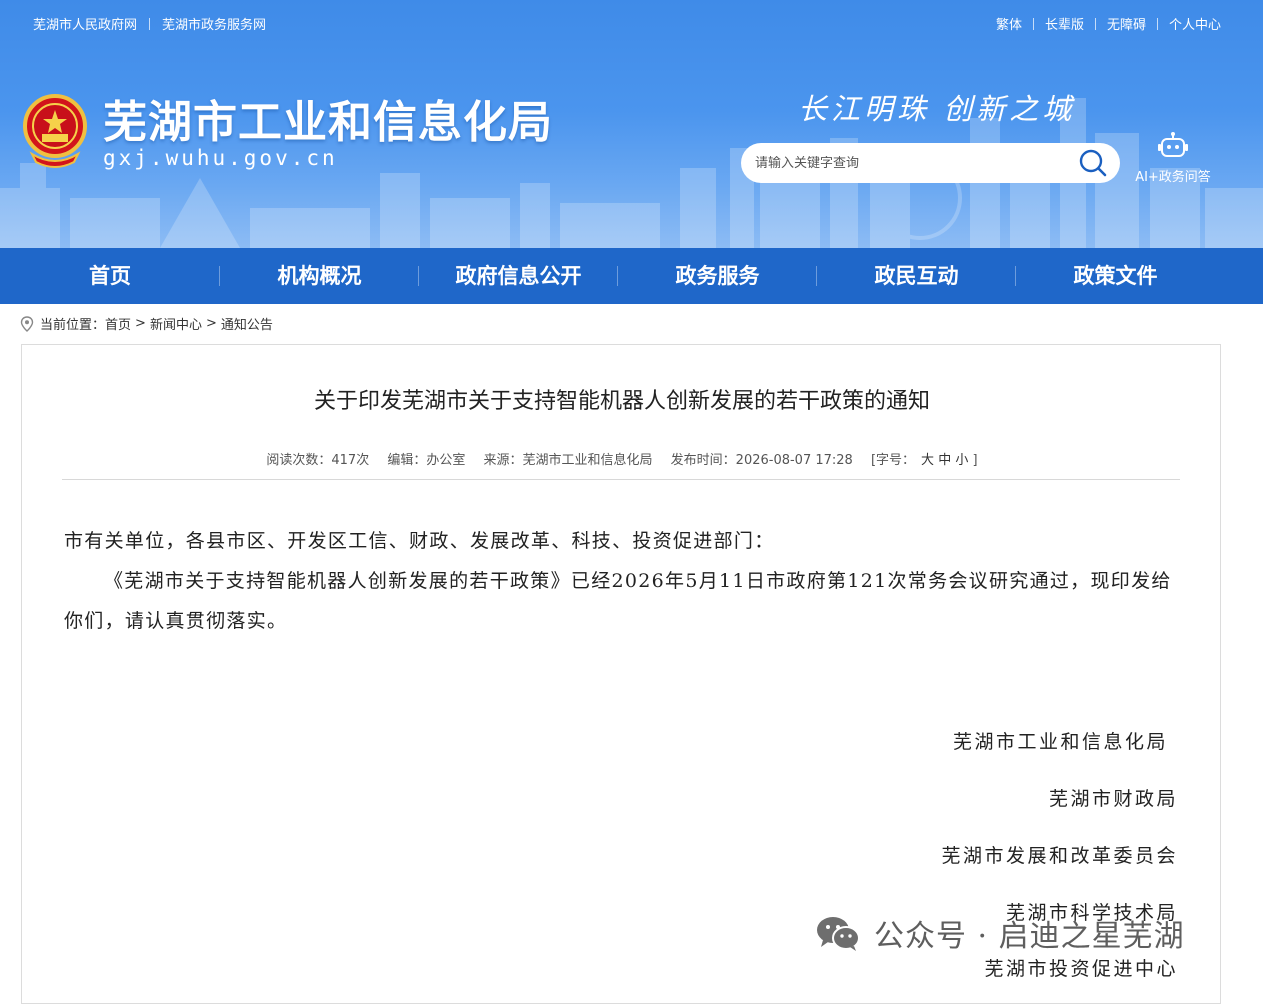 The height and width of the screenshot is (1004, 1263). I want to click on watermark-text: 公众号 · 启迪之星芜湖, so click(1029, 936).